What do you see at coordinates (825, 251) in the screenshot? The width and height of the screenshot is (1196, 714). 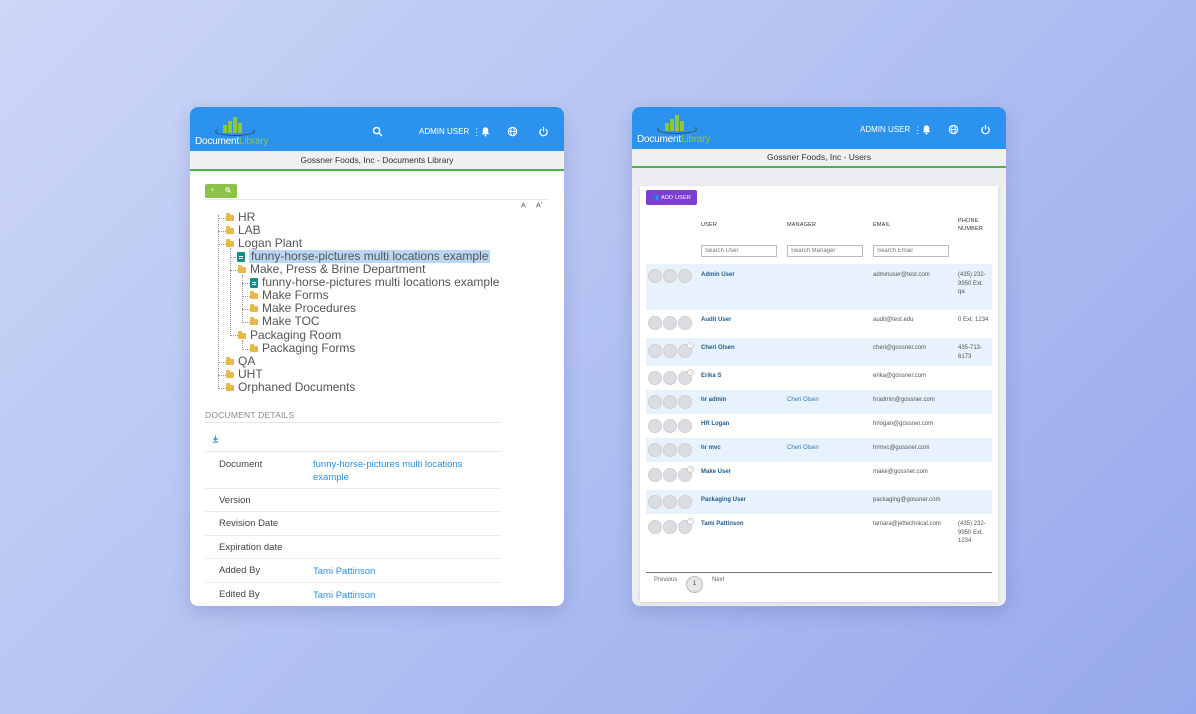 I see `search-manager-input` at bounding box center [825, 251].